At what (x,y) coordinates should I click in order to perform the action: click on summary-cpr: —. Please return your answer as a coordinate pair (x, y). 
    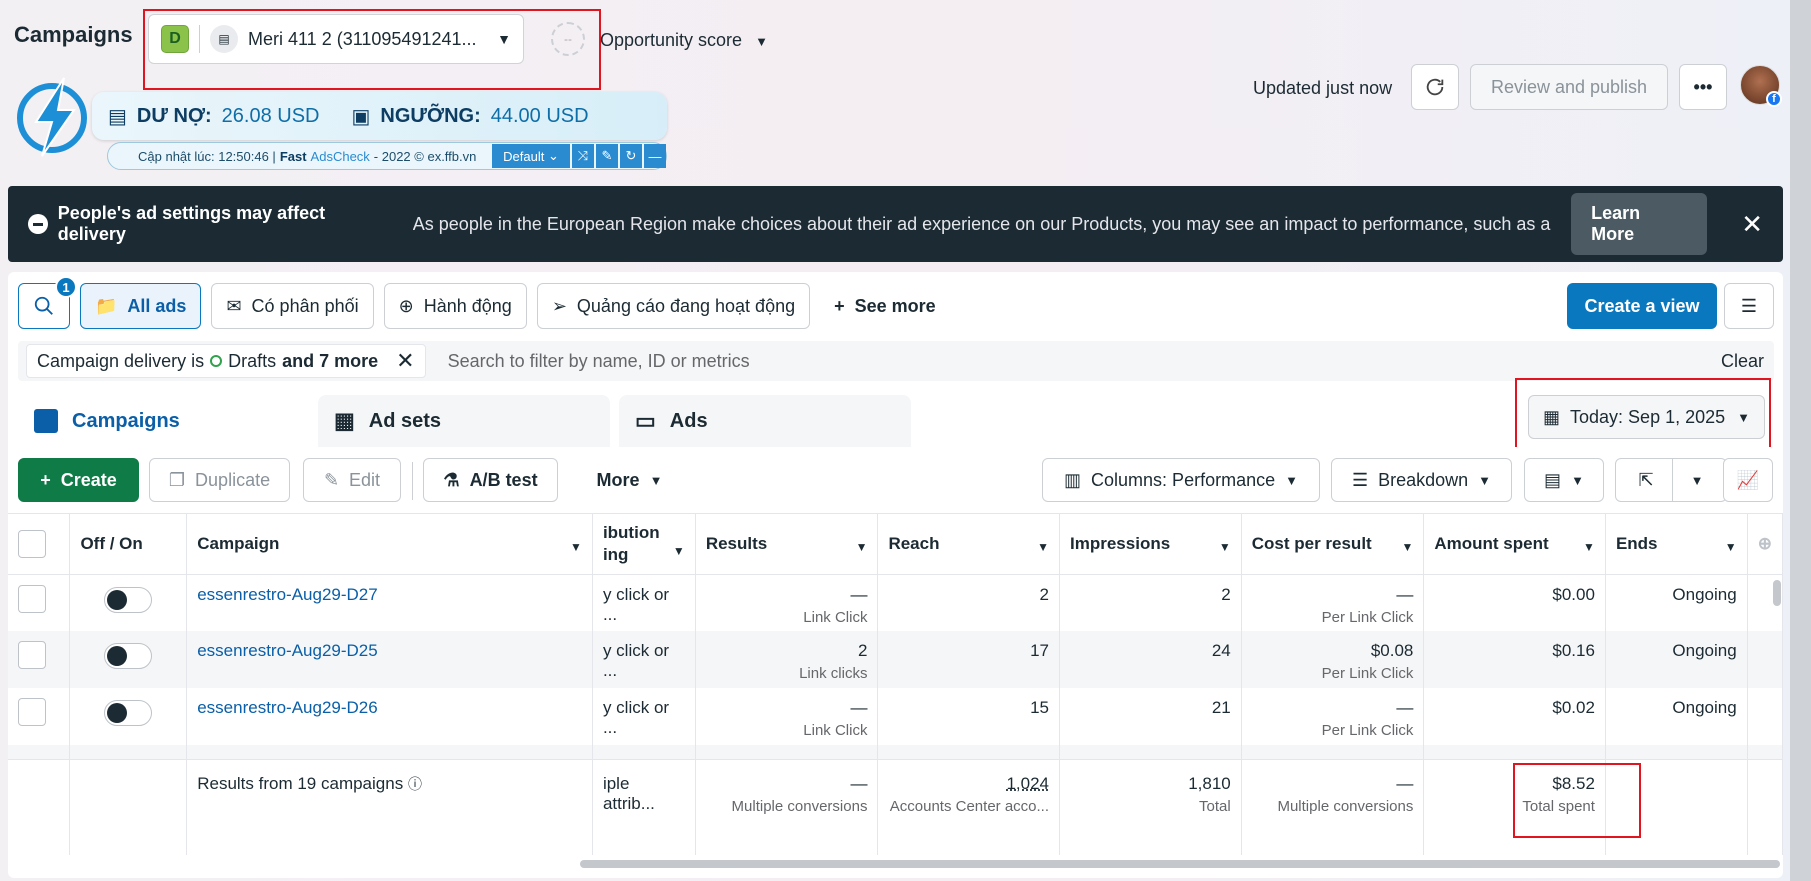
    Looking at the image, I should click on (1405, 783).